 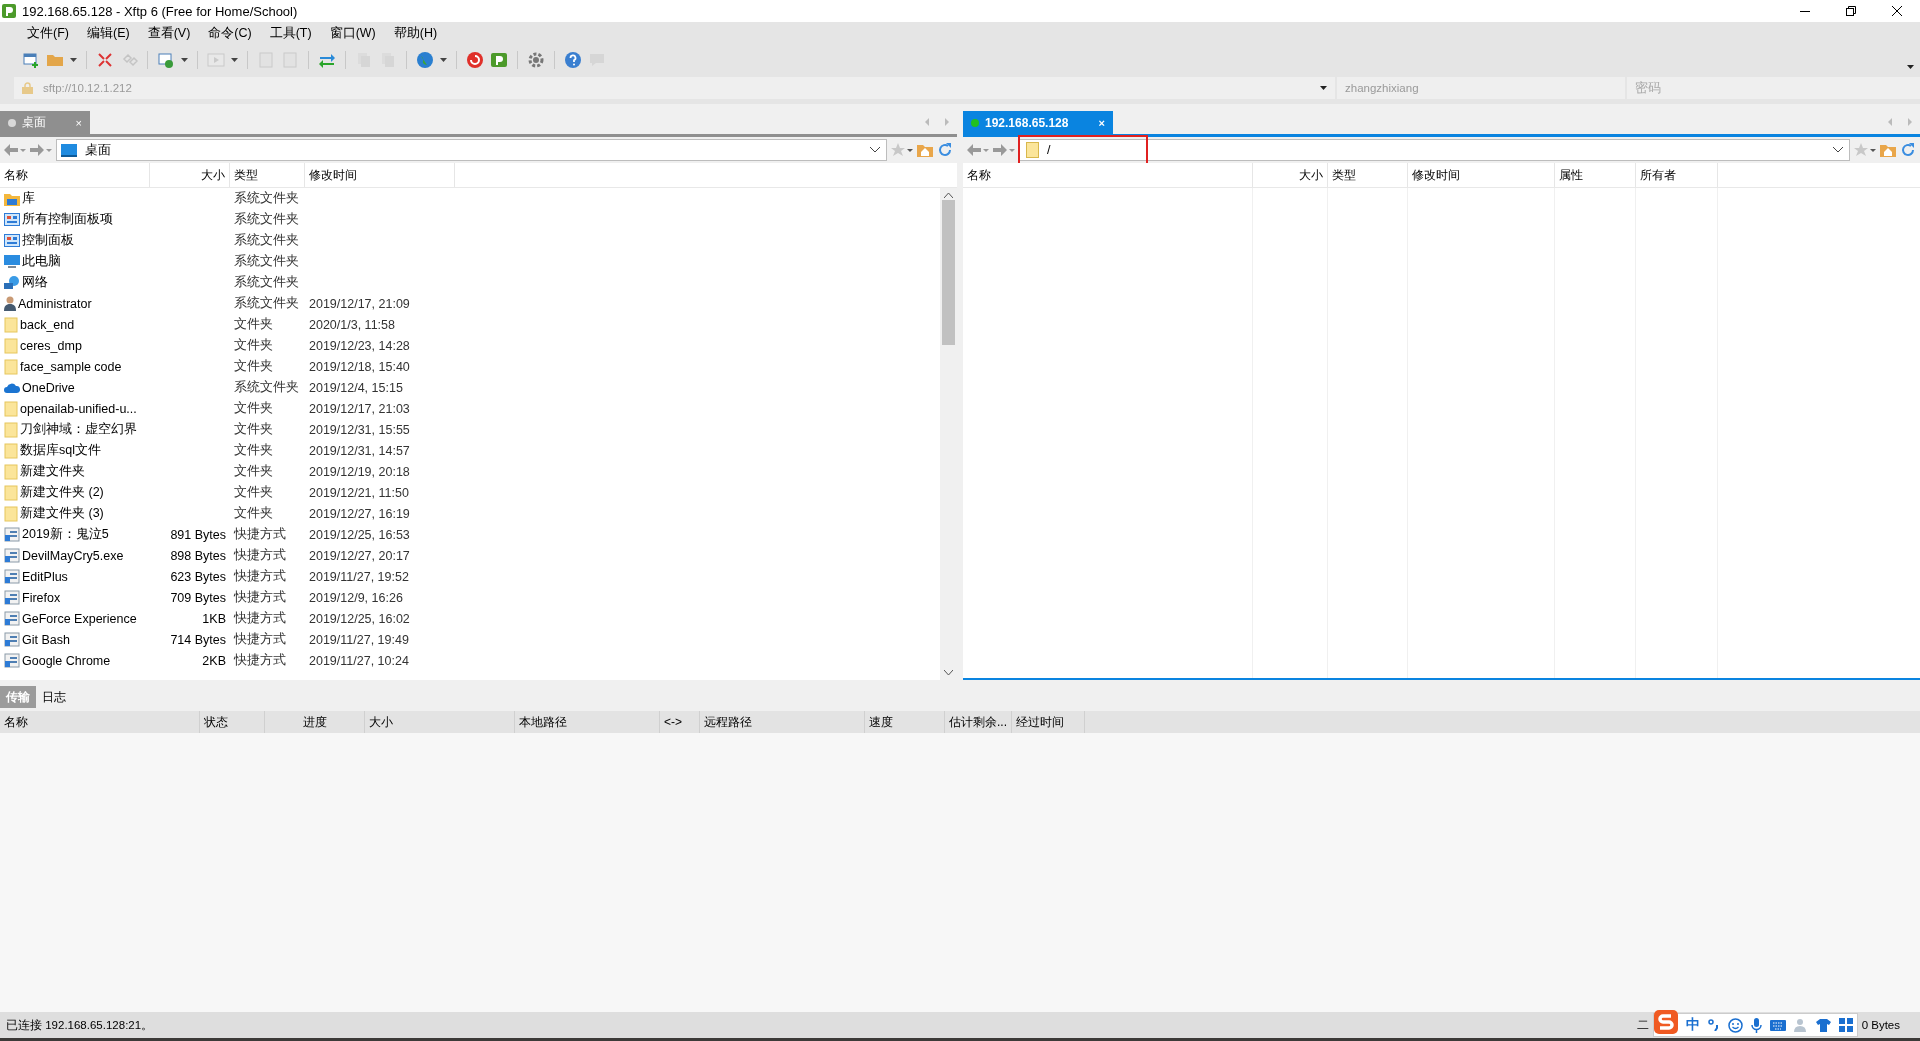 I want to click on file-name: 新建文件夹, so click(x=52, y=471).